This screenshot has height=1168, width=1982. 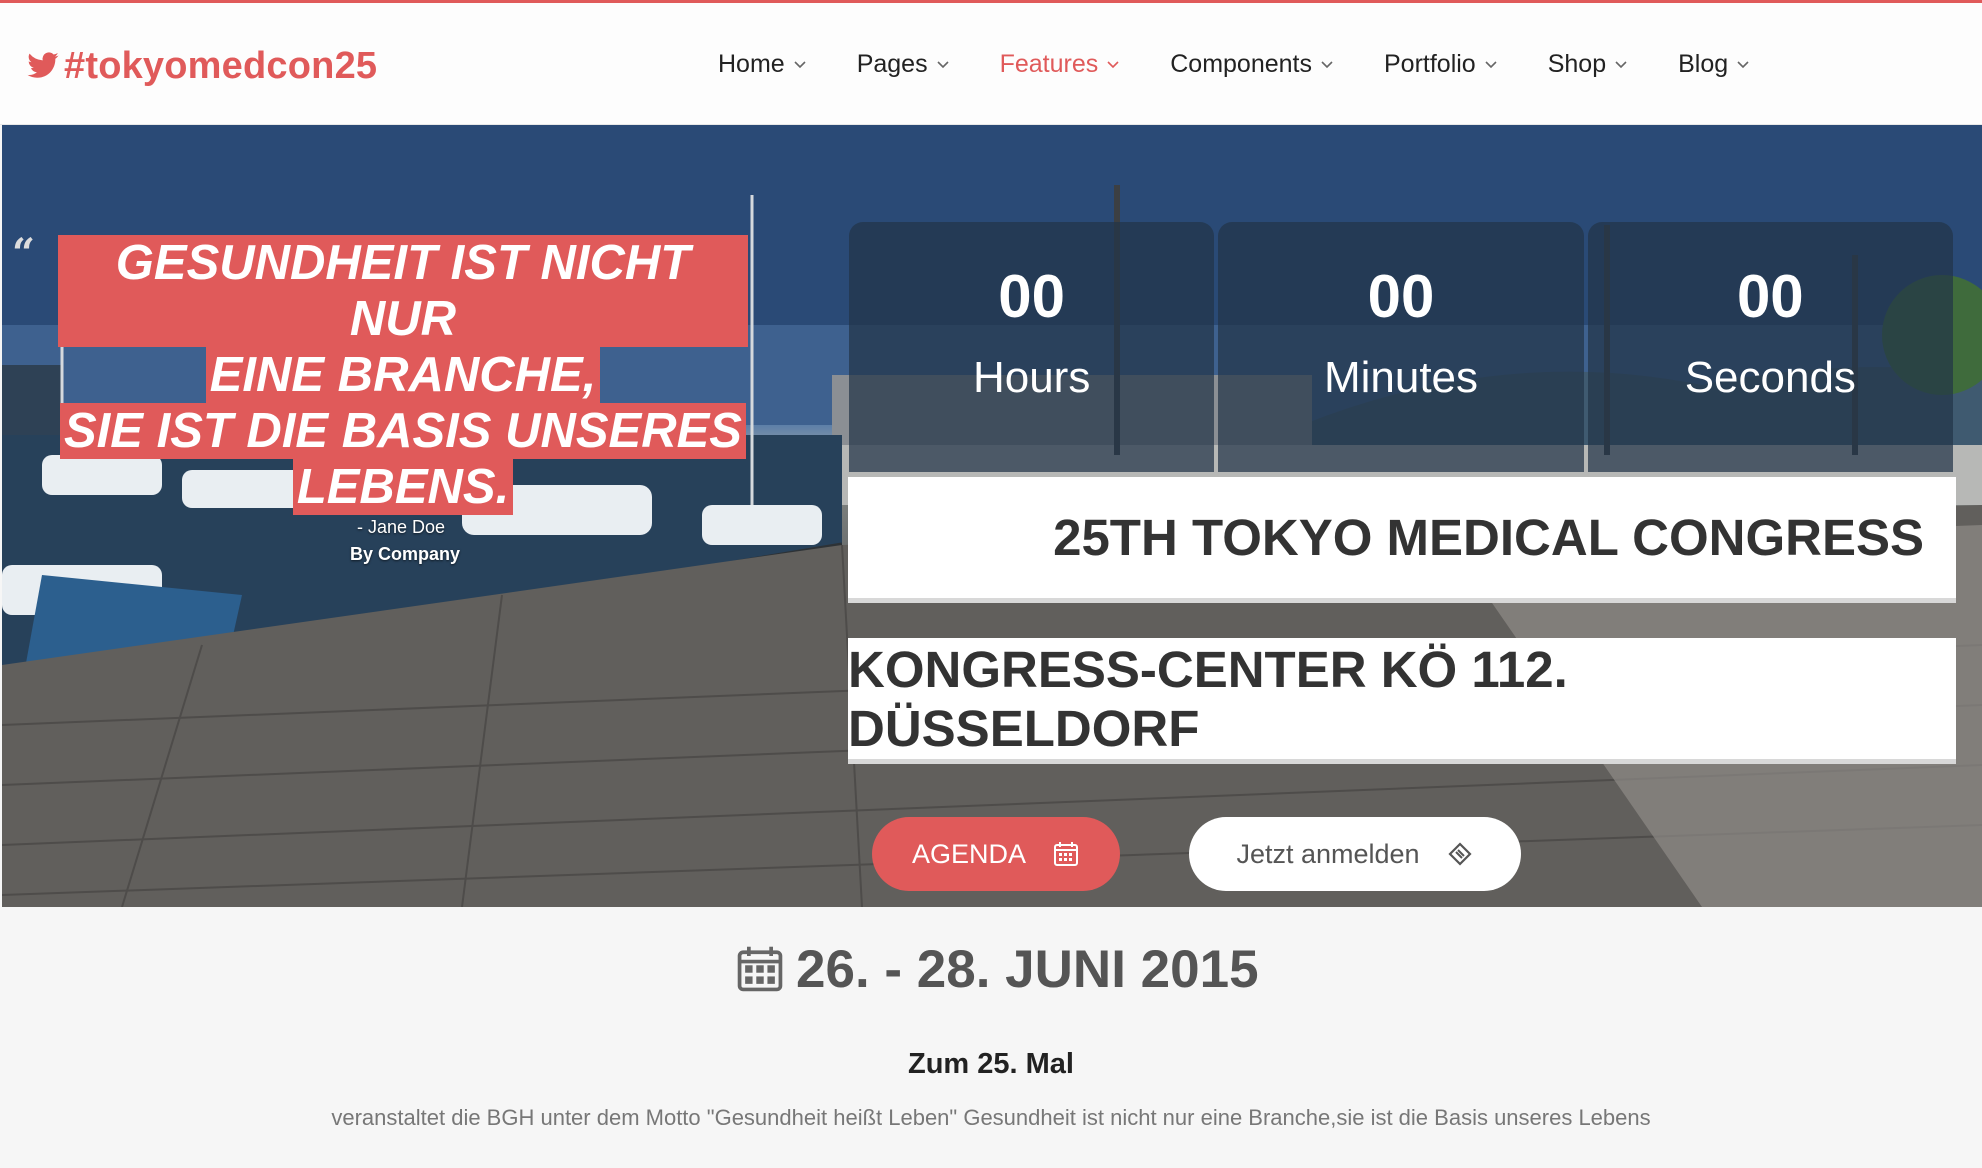 I want to click on nav-item-home: Home, so click(x=762, y=64).